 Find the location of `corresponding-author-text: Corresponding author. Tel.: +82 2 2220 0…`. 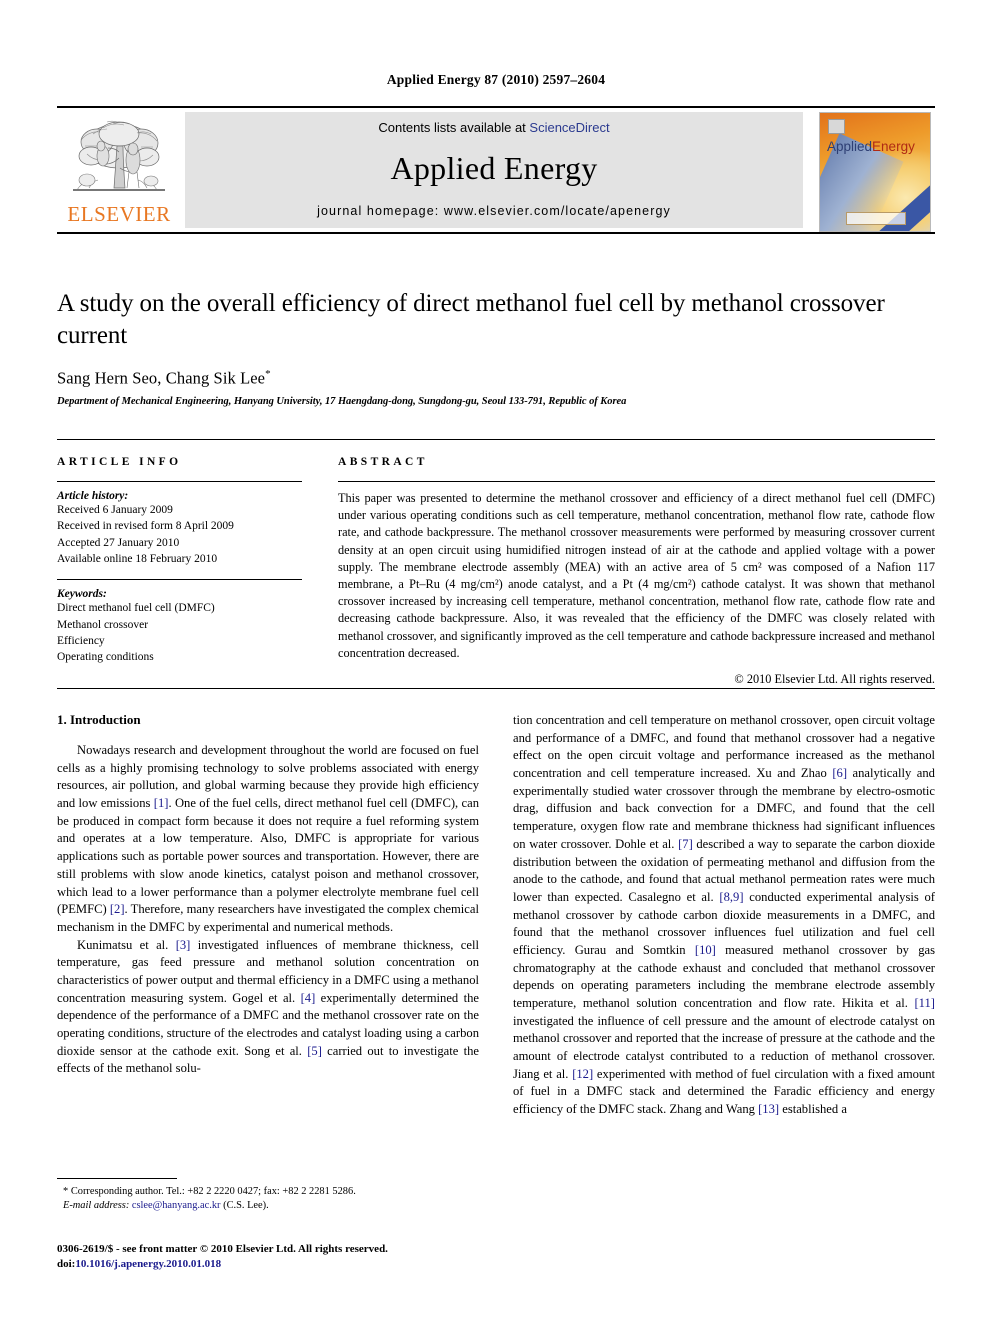

corresponding-author-text: Corresponding author. Tel.: +82 2 2220 0… is located at coordinates (213, 1191).